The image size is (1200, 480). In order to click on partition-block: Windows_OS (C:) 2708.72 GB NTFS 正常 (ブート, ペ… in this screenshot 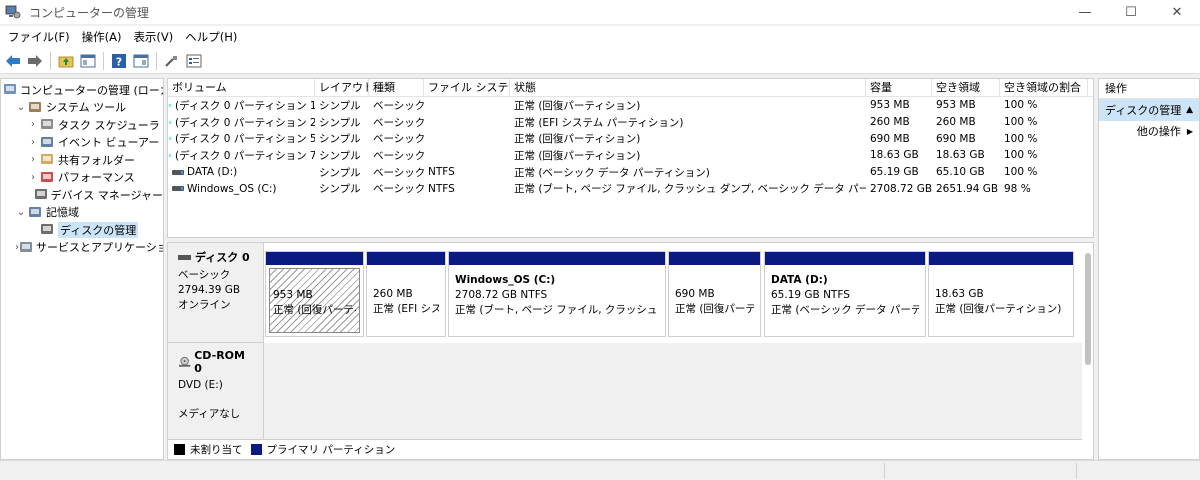, I will do `click(557, 294)`.